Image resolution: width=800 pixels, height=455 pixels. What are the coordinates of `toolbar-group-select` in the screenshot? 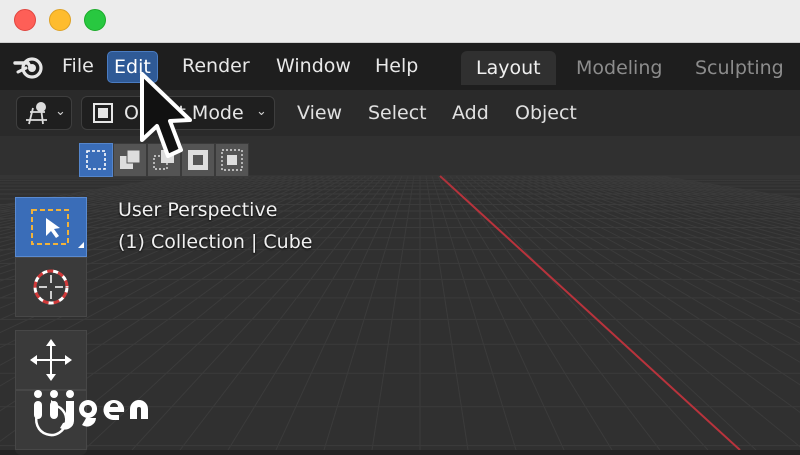 It's located at (51, 257).